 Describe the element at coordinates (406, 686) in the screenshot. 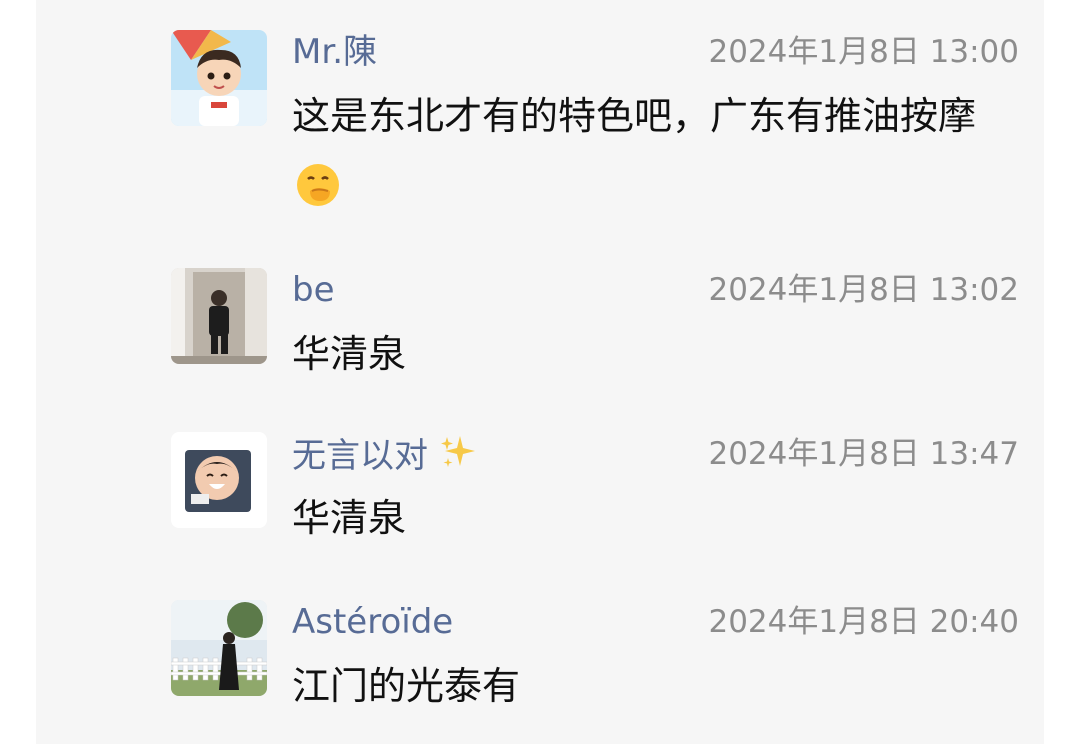

I see `comment-text: 江门的光泰有` at that location.